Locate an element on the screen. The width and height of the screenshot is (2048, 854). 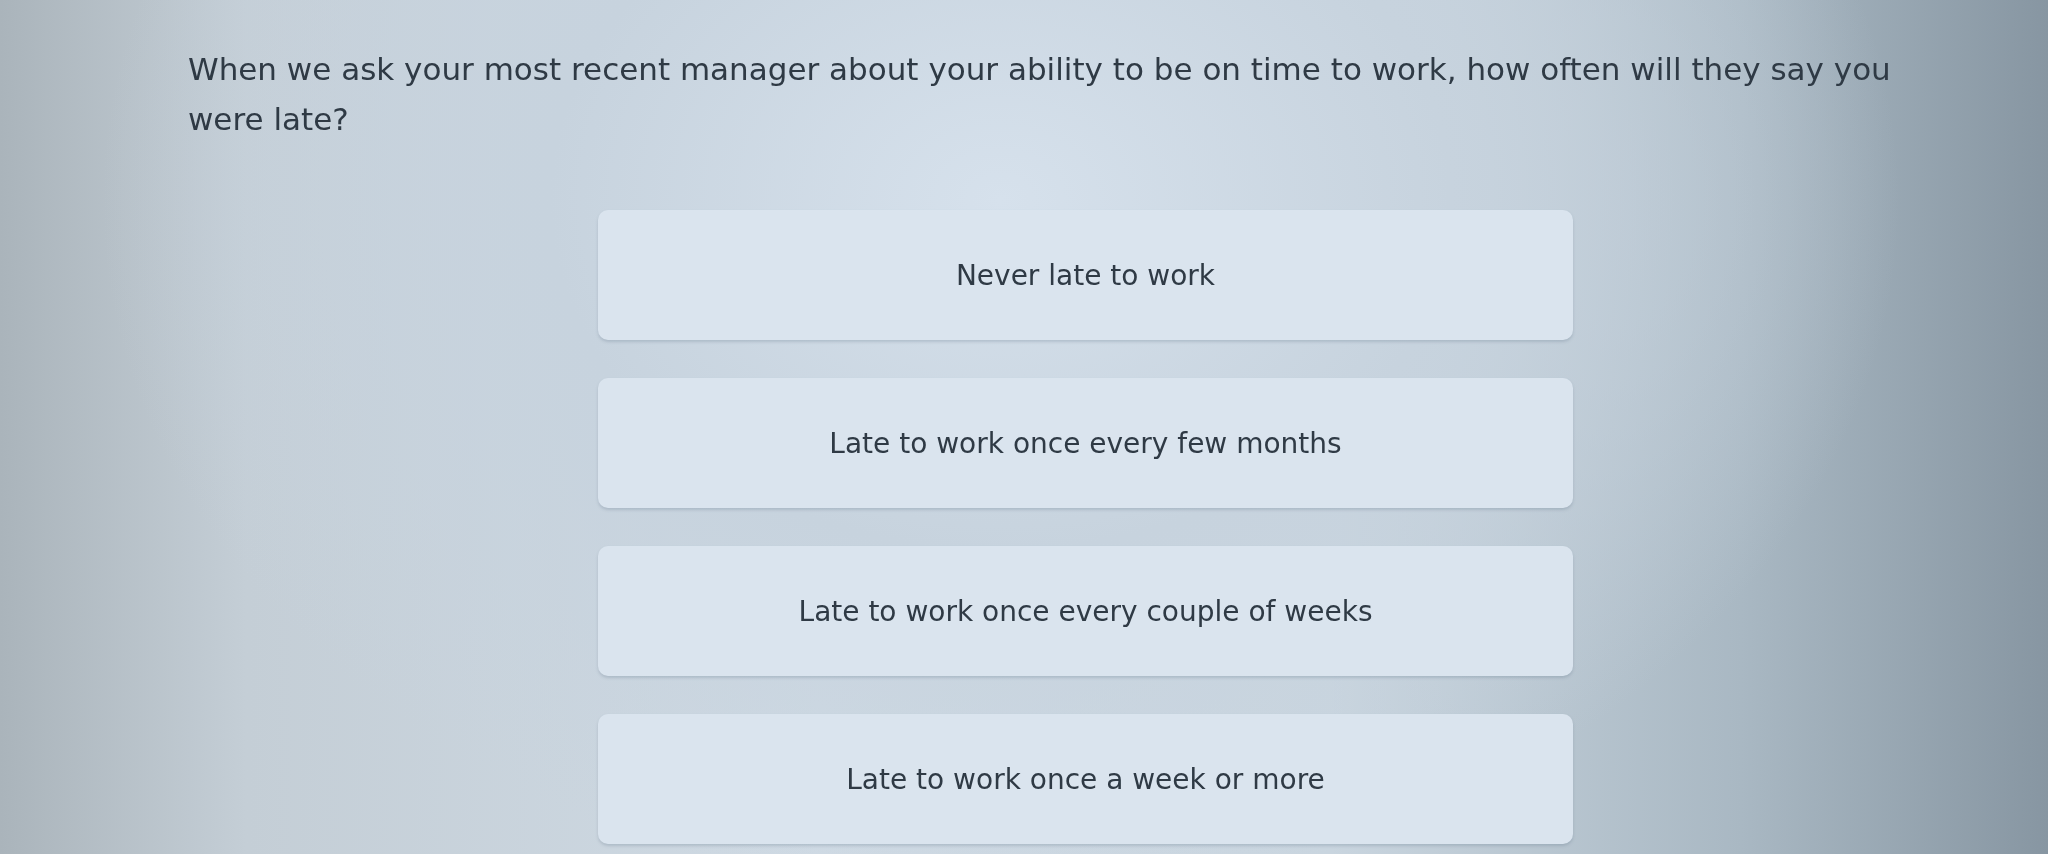
answer-option: Never late to work is located at coordinates (1085, 275).